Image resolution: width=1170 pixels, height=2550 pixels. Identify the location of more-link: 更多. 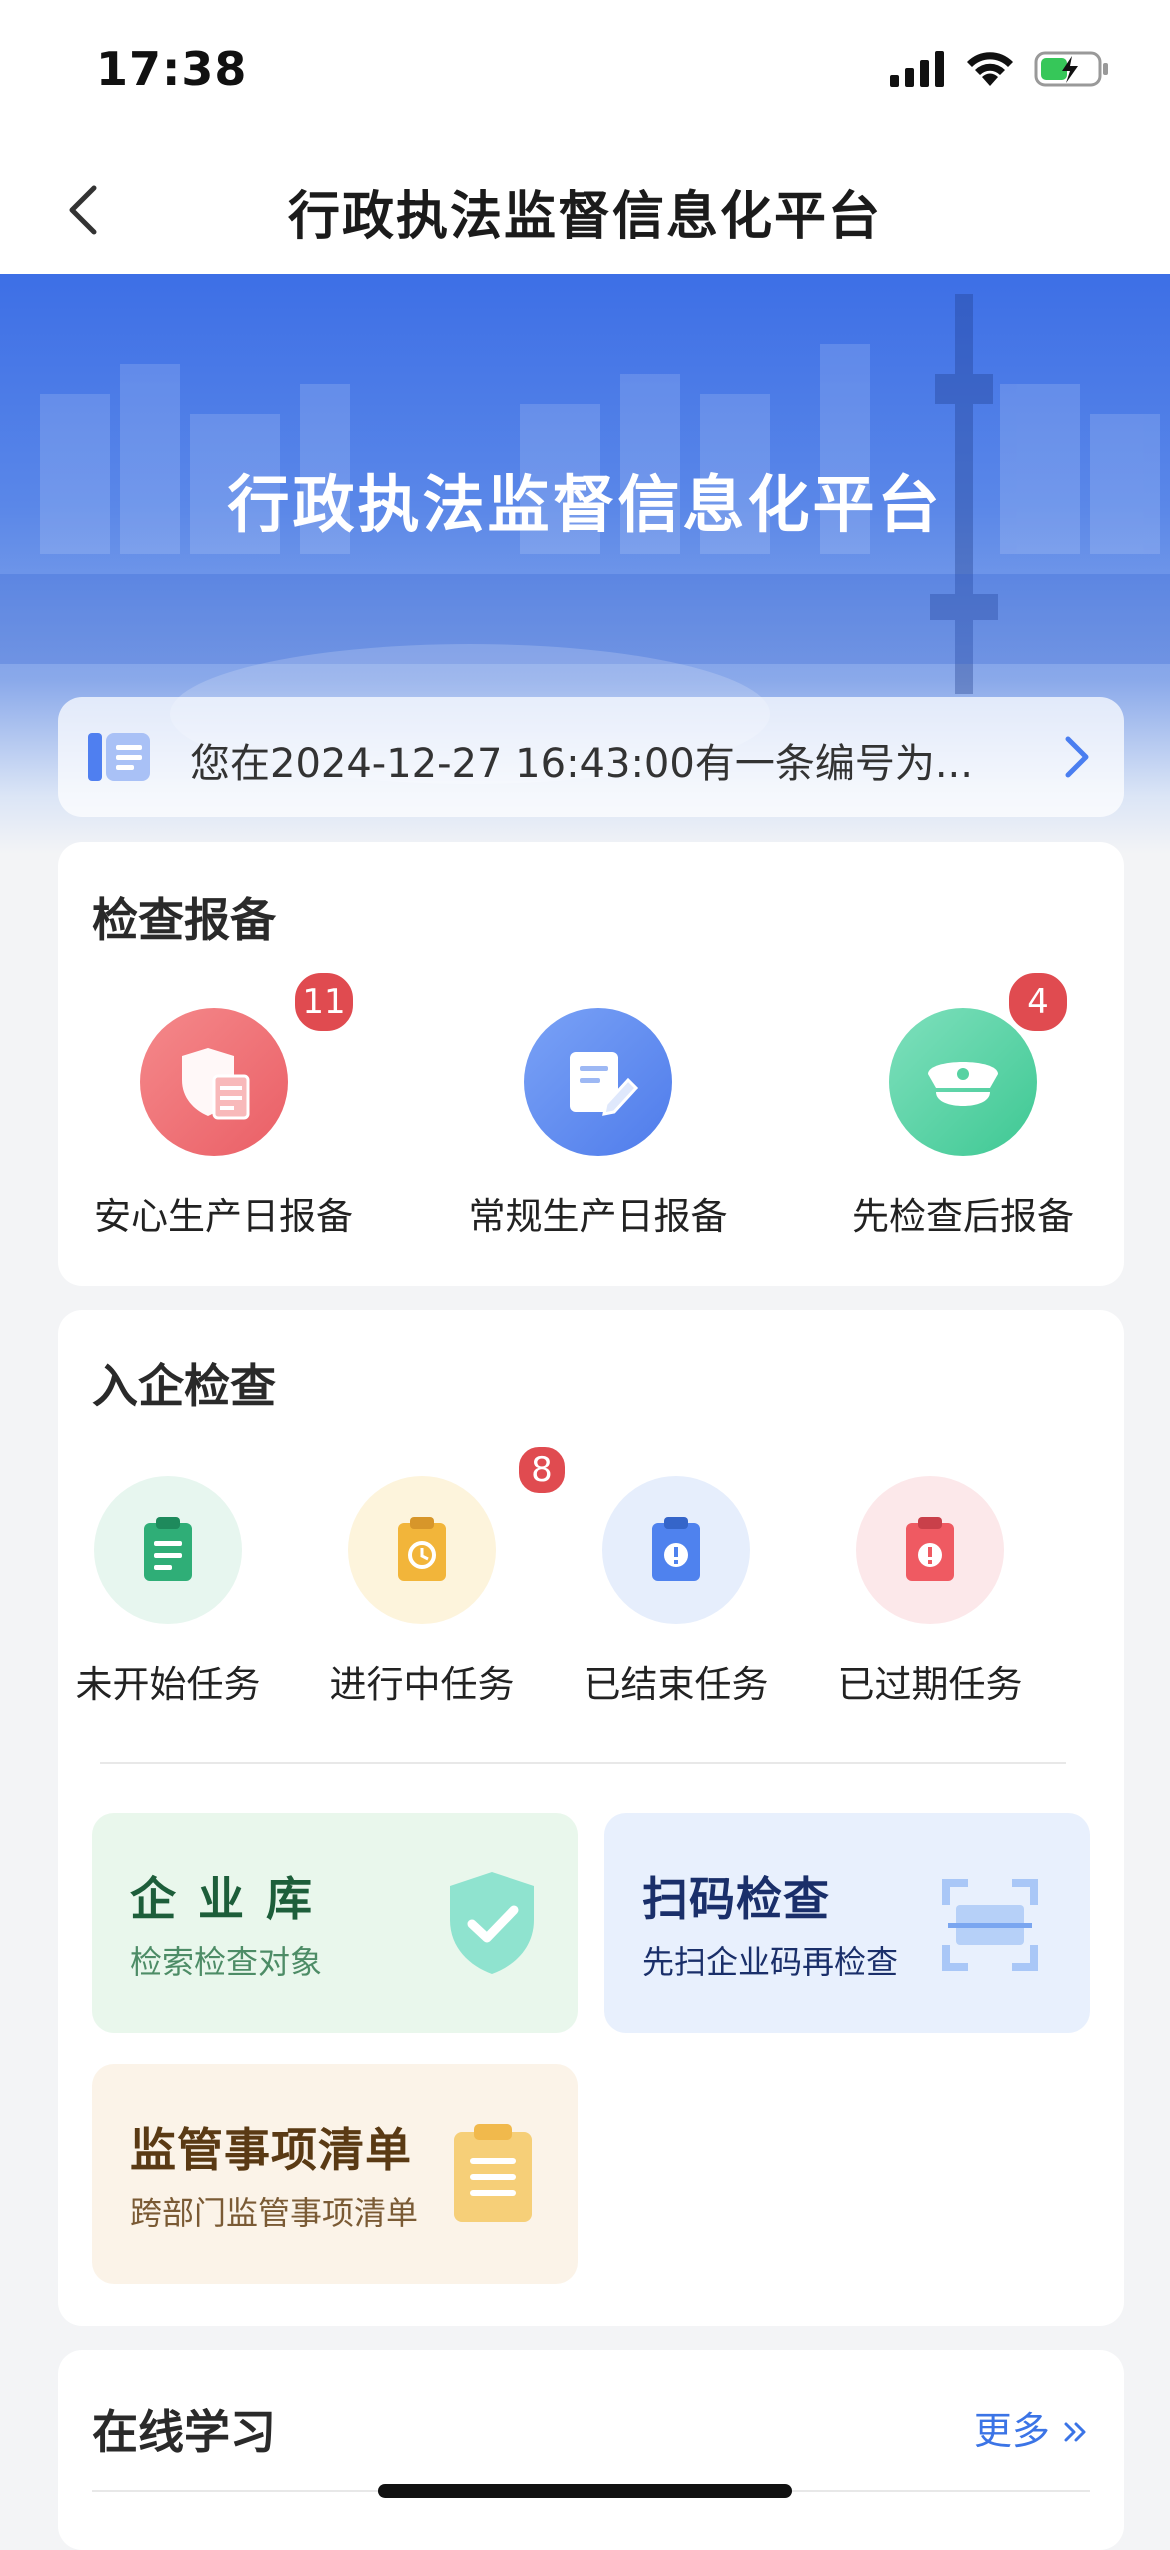
(1032, 2427).